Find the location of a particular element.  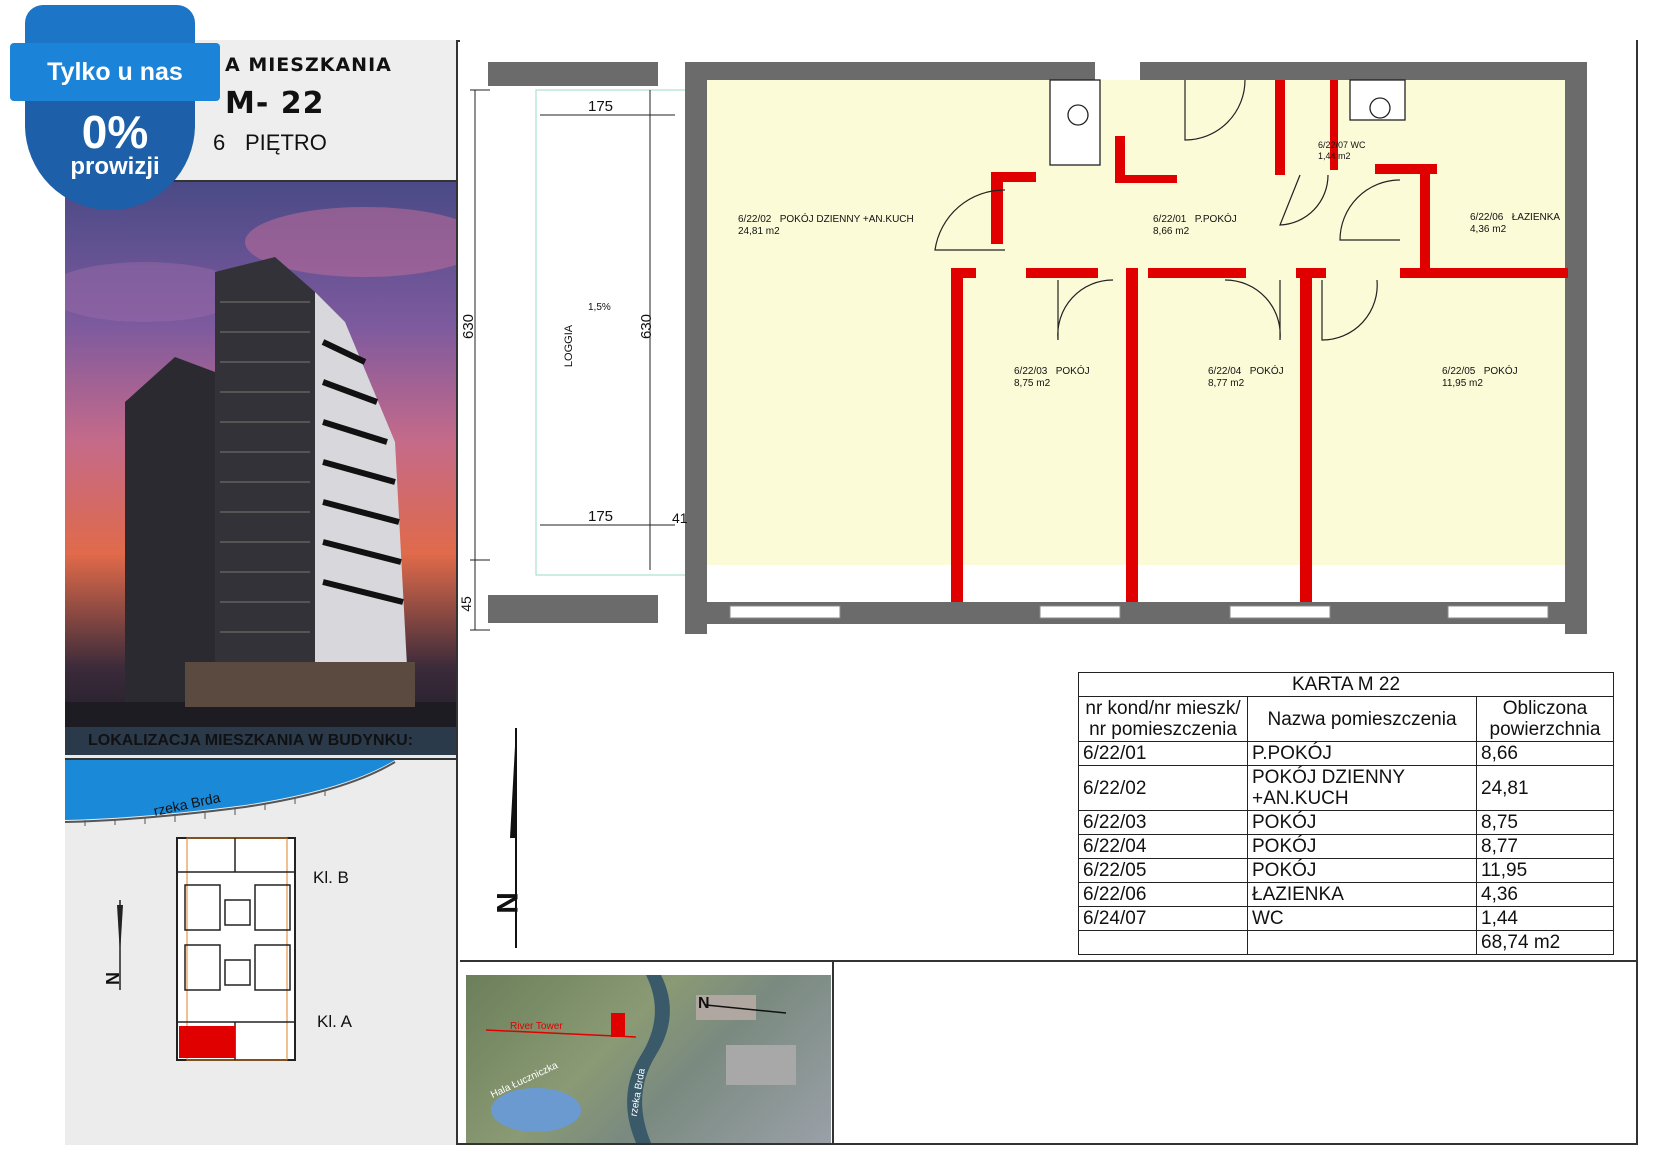

key-plan-north-label: N is located at coordinates (112, 978).